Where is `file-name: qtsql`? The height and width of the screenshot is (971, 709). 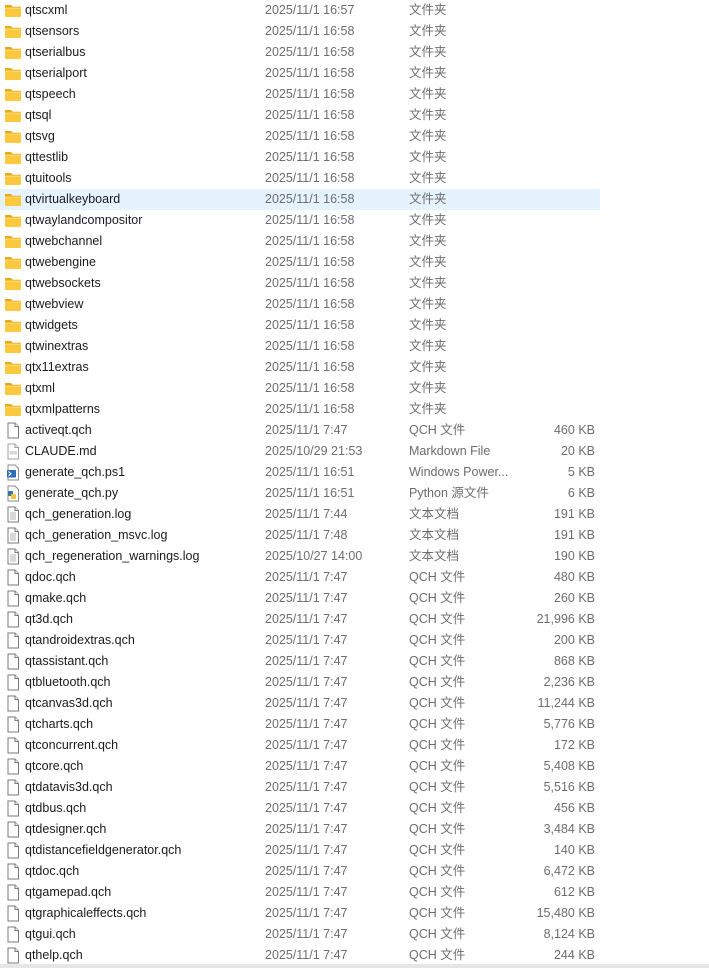 file-name: qtsql is located at coordinates (38, 115).